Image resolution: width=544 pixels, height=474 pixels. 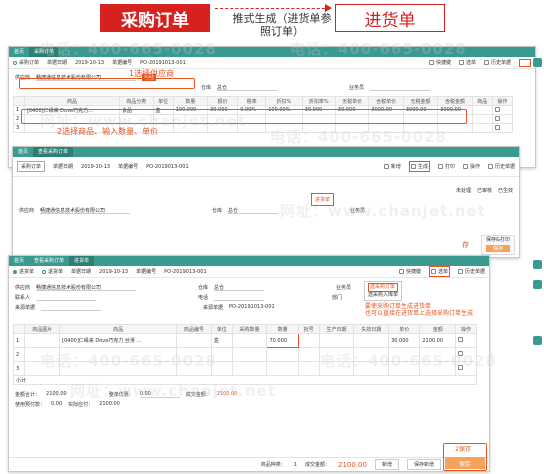 What do you see at coordinates (471, 166) in the screenshot?
I see `operate-button: 操作` at bounding box center [471, 166].